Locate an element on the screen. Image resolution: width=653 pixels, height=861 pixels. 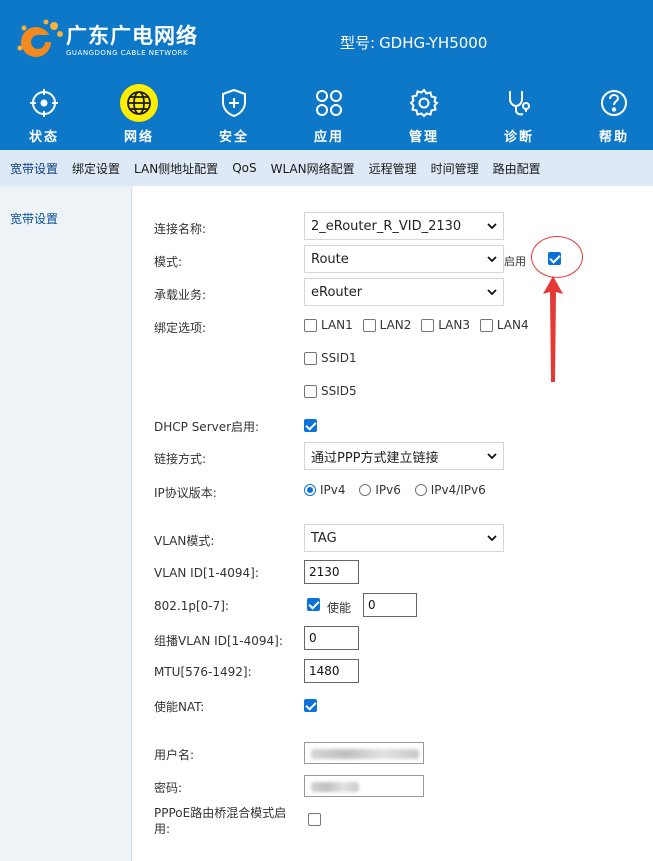
ipv6-radio is located at coordinates (365, 490).